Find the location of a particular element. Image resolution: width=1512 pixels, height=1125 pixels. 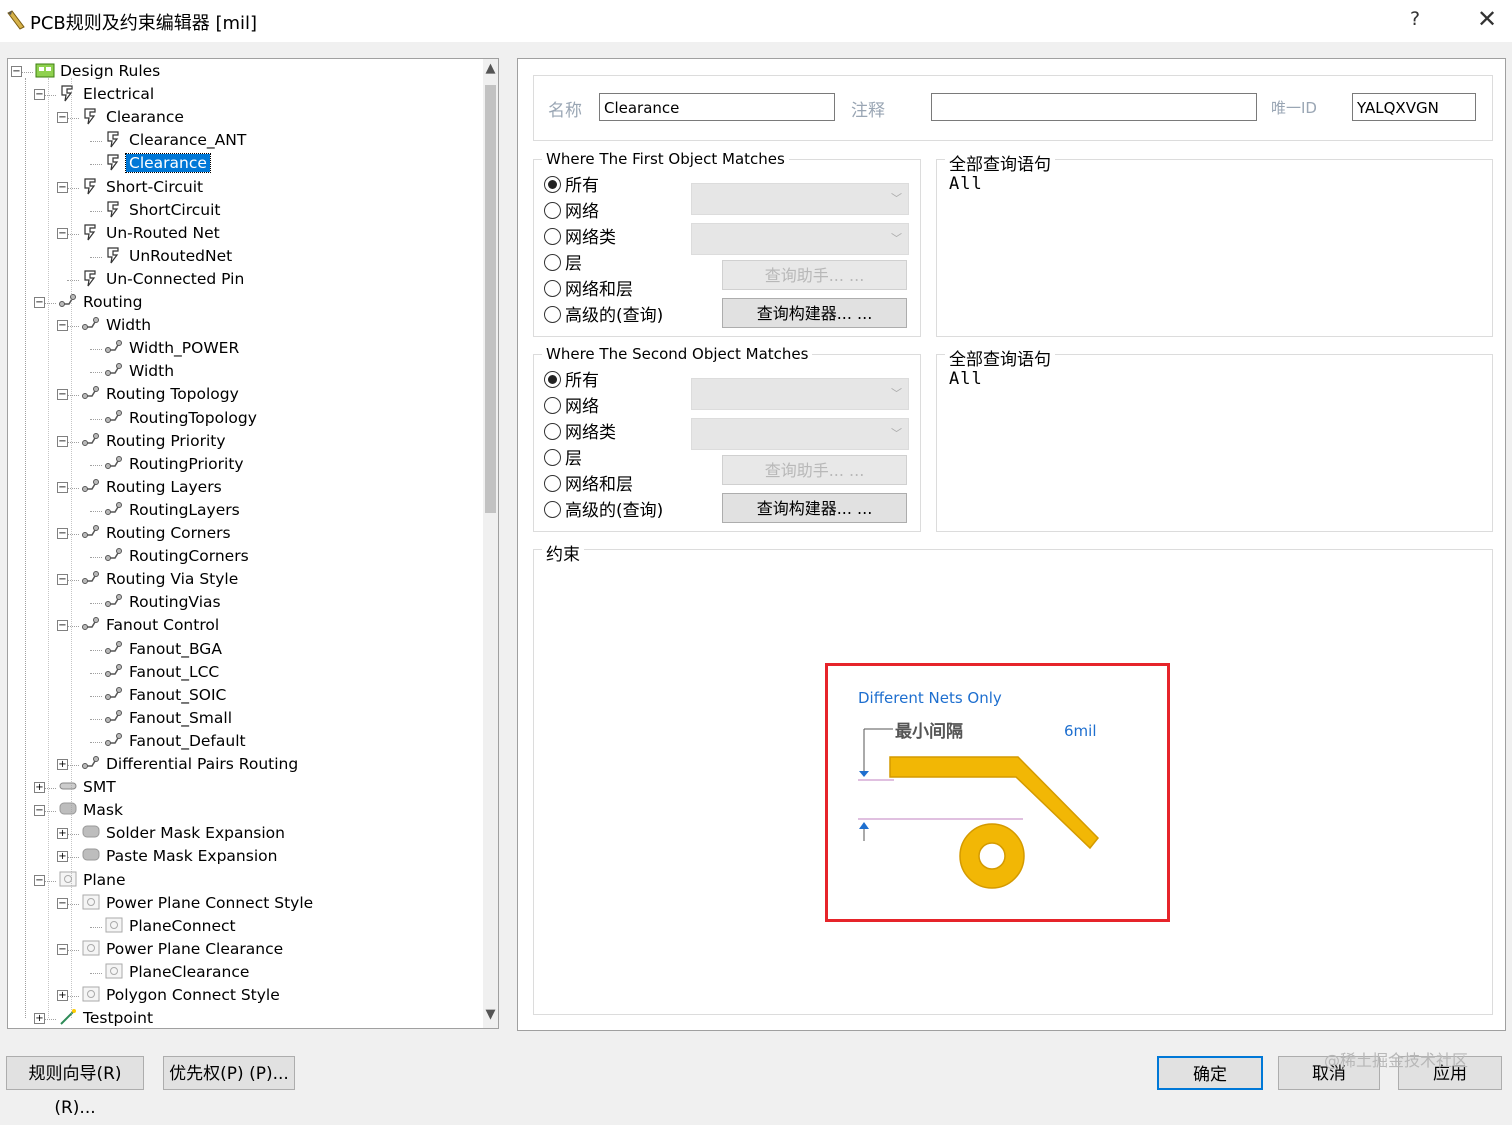

tree-item: Routing Topology is located at coordinates (161, 394).